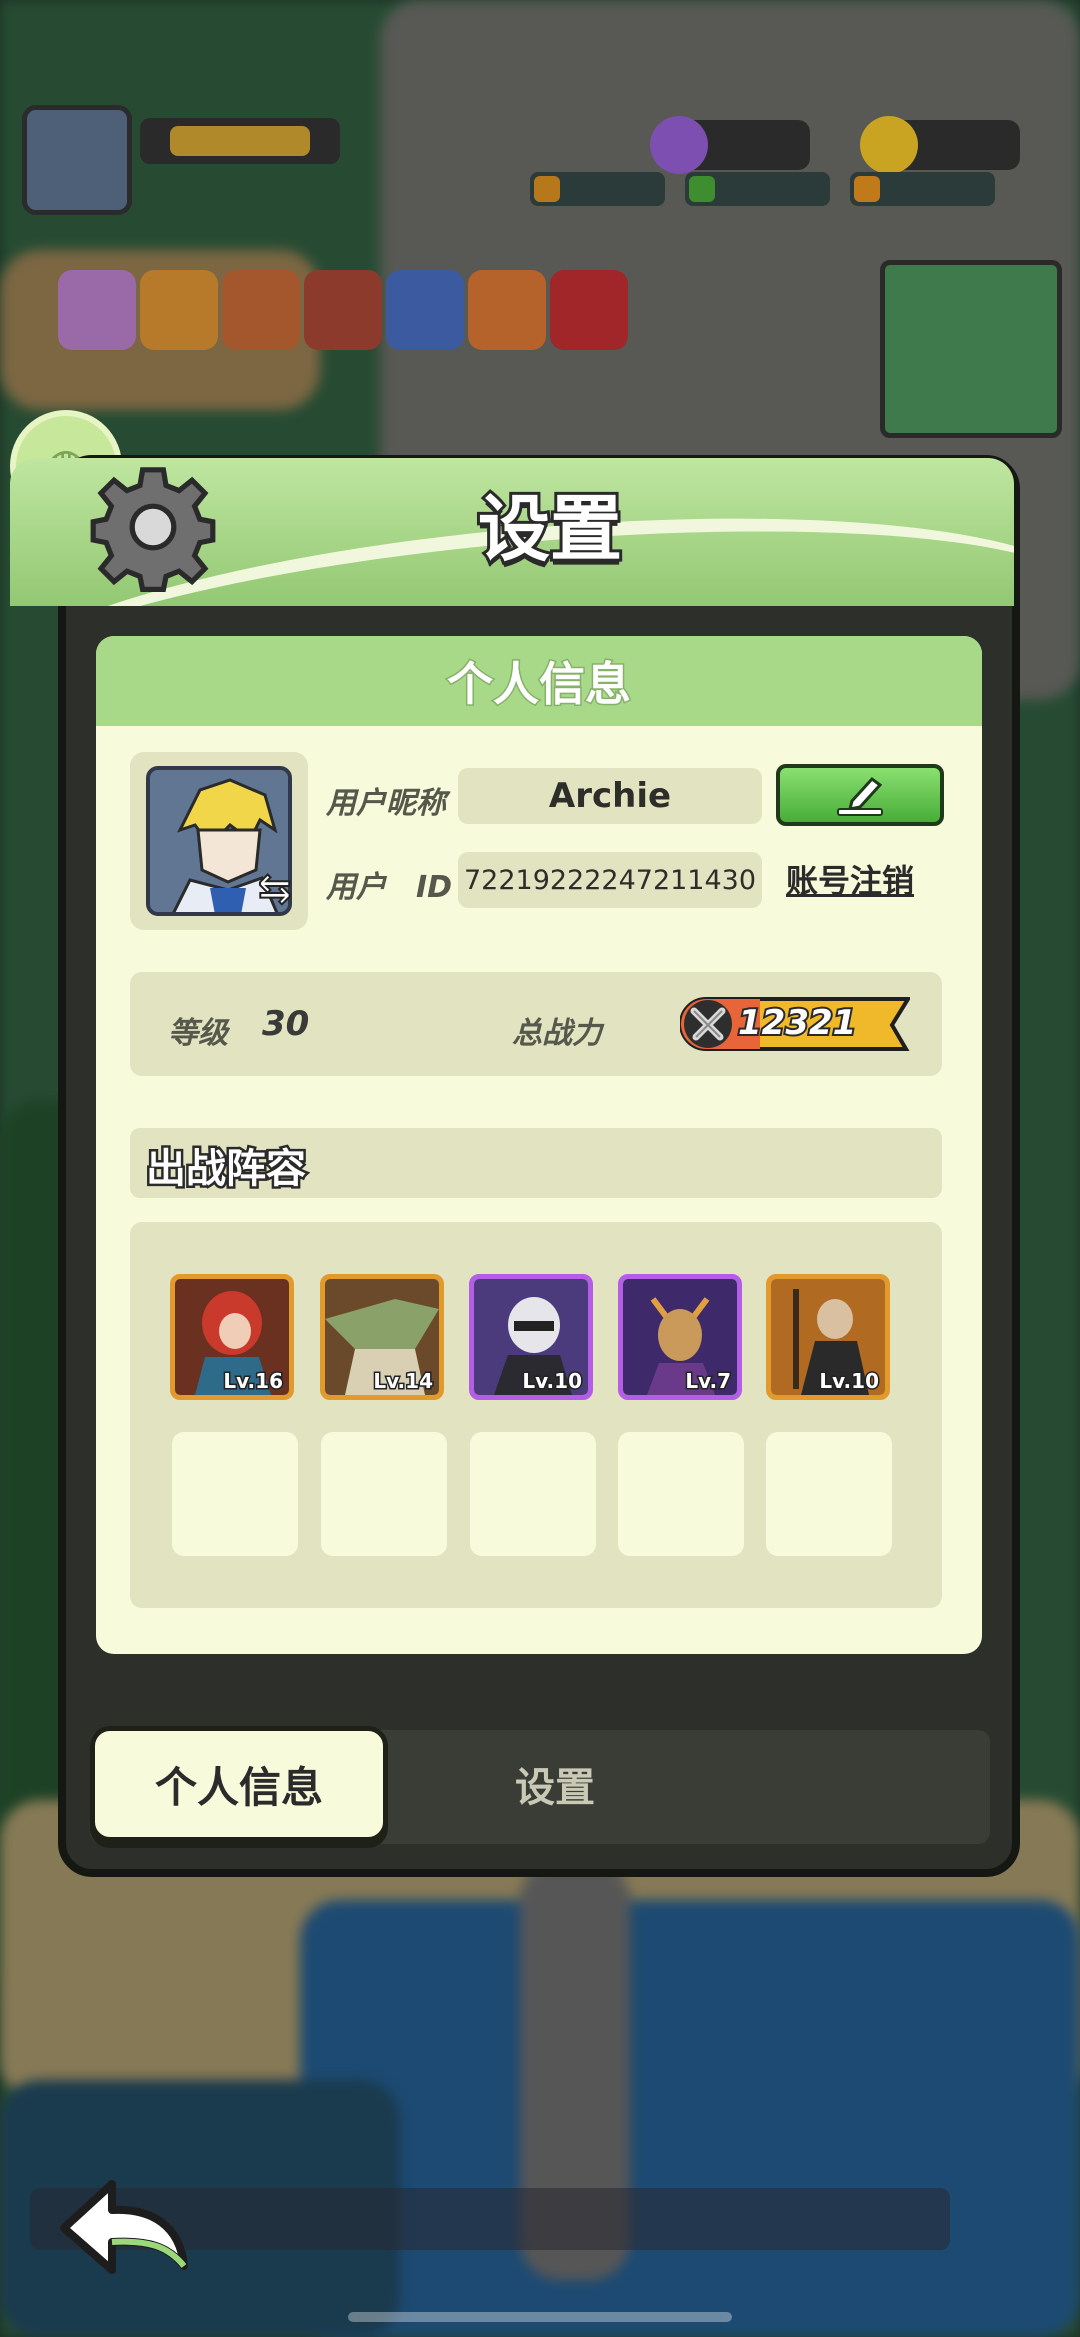 Image resolution: width=1080 pixels, height=2337 pixels. What do you see at coordinates (253, 1381) in the screenshot?
I see `hero-level: Lv.16` at bounding box center [253, 1381].